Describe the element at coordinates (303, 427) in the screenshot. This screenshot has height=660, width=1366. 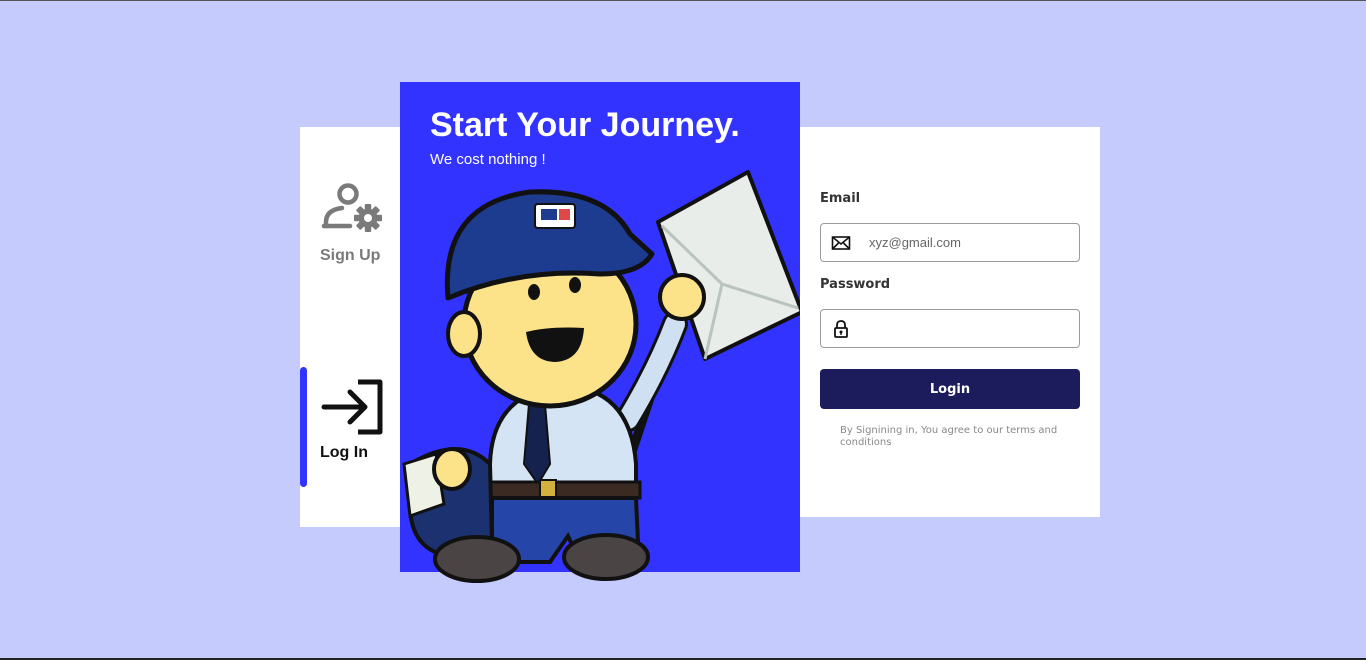
I see `active-nav-indicator` at that location.